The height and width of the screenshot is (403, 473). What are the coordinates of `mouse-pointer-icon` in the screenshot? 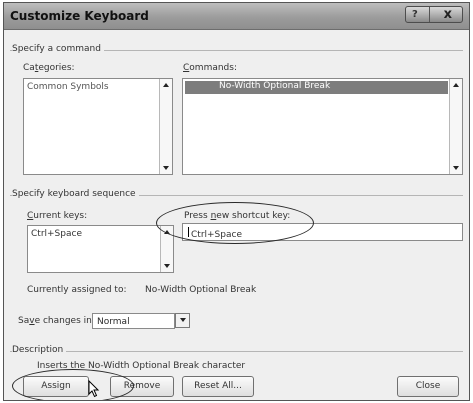 It's located at (94, 389).